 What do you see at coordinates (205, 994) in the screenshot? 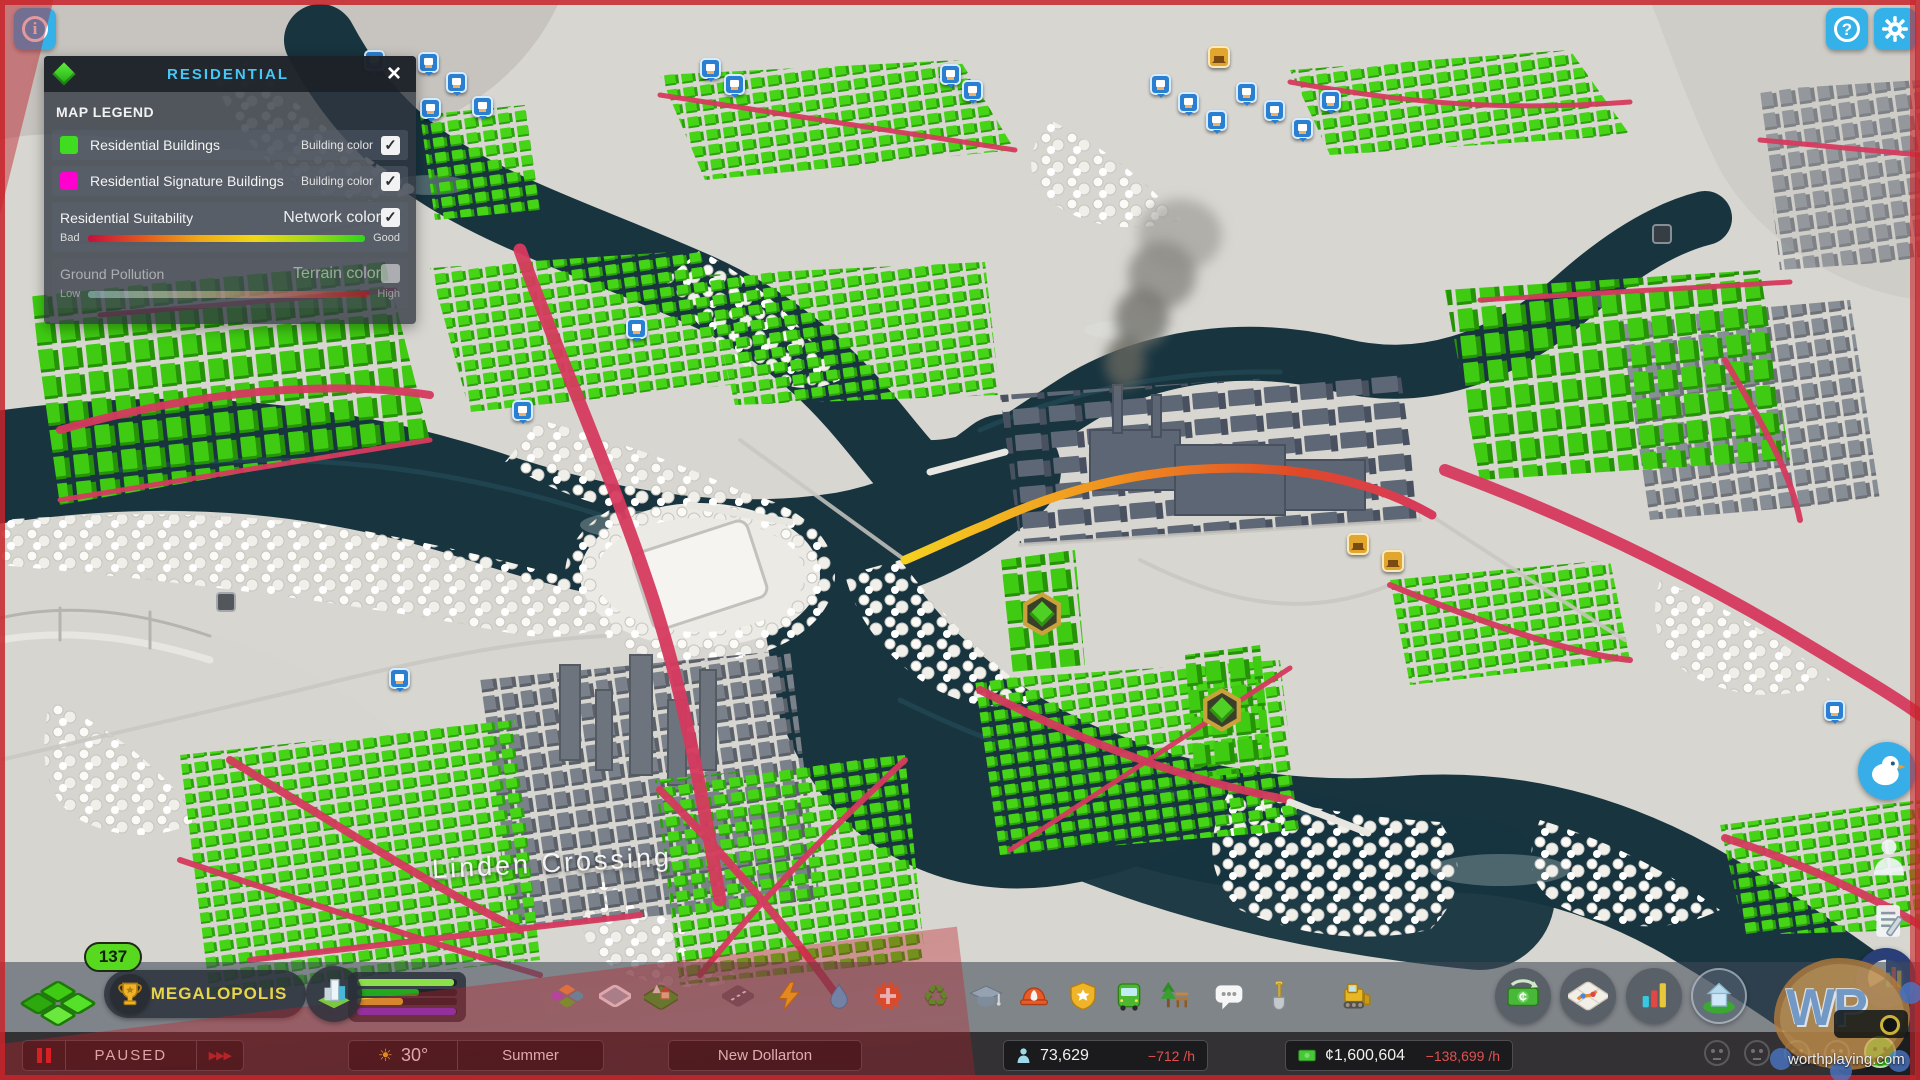
I see `milestone-name-button: MEGALOPOLIS` at bounding box center [205, 994].